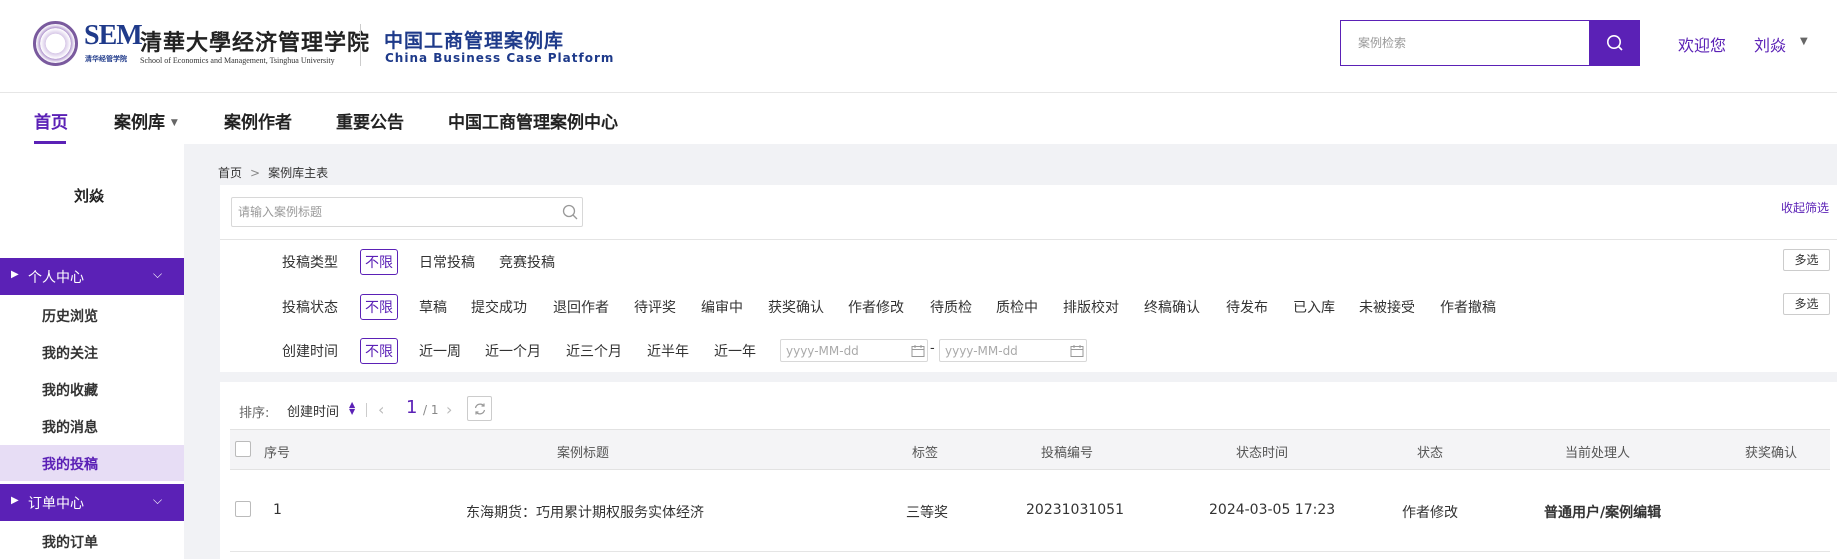  I want to click on created-option: 近一个月, so click(513, 351).